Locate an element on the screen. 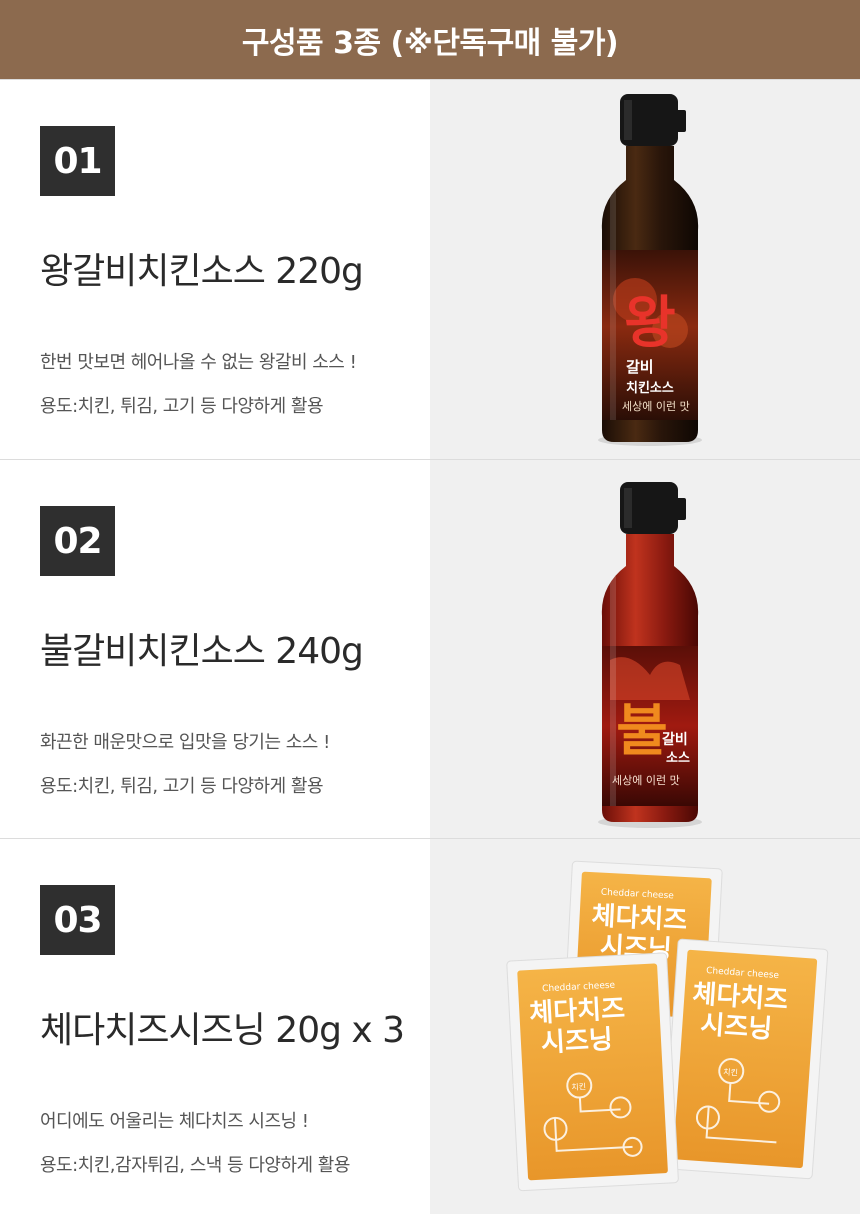 The width and height of the screenshot is (860, 1214). sauce-bottle-icon: 왕 갈비 치킨소스 세상에 이런 맛 is located at coordinates (650, 270).